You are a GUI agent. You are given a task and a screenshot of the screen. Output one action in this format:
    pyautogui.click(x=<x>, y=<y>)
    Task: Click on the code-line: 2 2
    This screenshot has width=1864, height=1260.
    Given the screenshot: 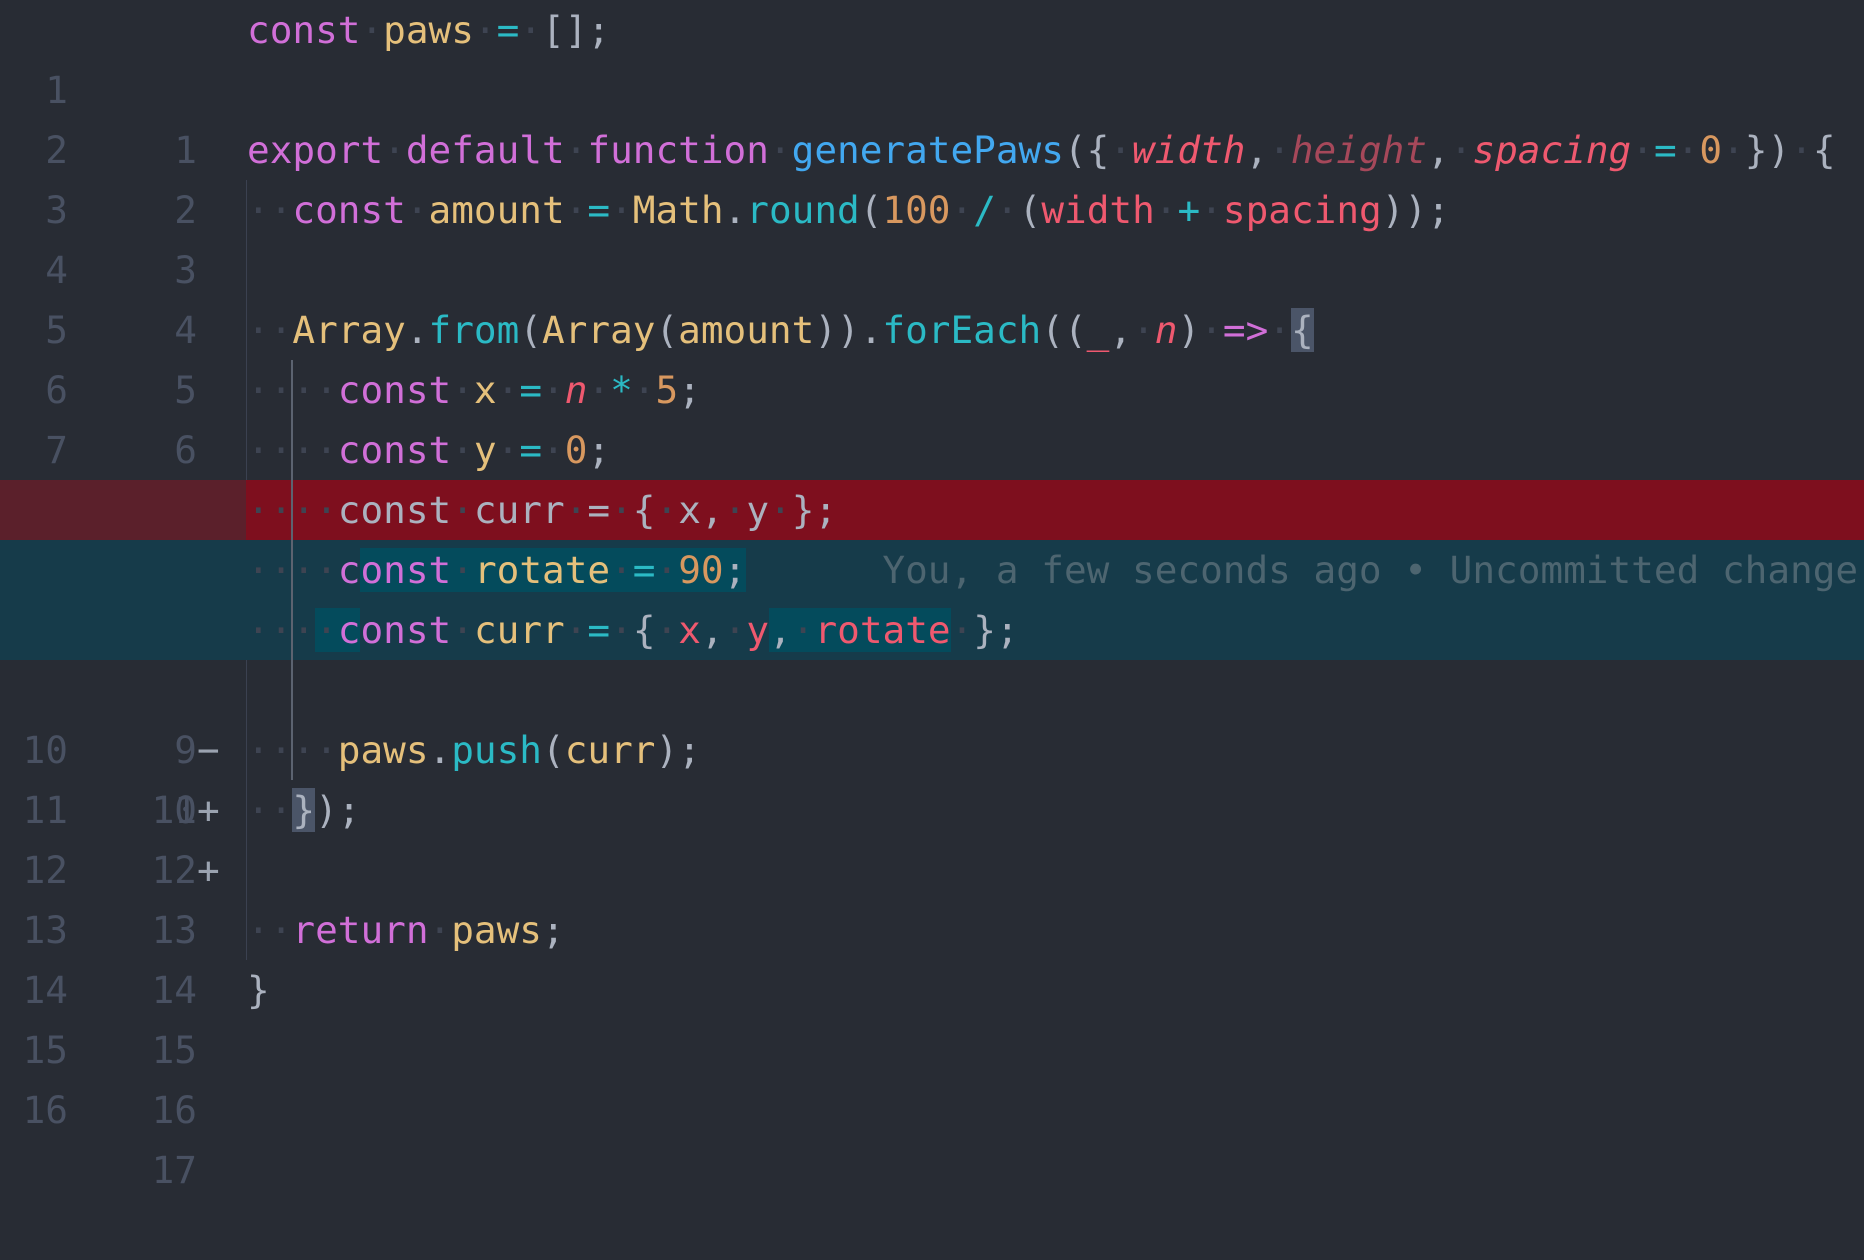 What is the action you would take?
    pyautogui.click(x=932, y=146)
    